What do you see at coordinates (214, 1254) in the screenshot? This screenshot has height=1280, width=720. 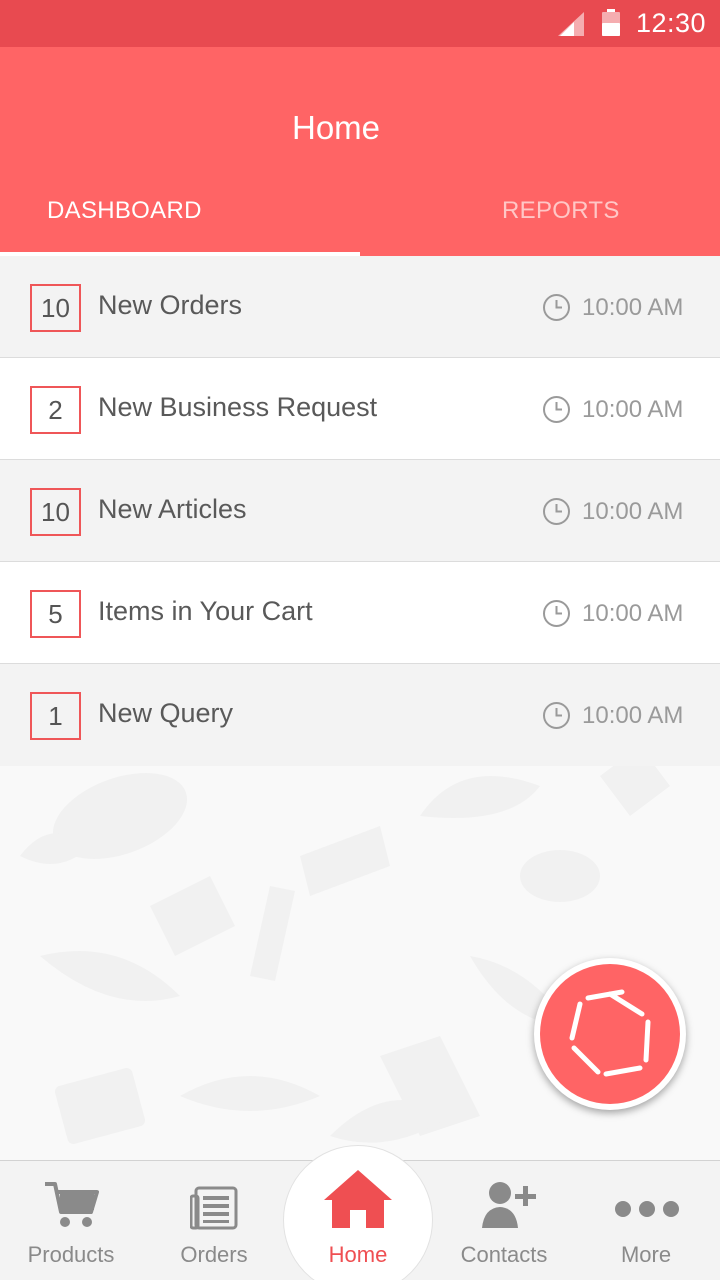 I see `nav-label: Orders` at bounding box center [214, 1254].